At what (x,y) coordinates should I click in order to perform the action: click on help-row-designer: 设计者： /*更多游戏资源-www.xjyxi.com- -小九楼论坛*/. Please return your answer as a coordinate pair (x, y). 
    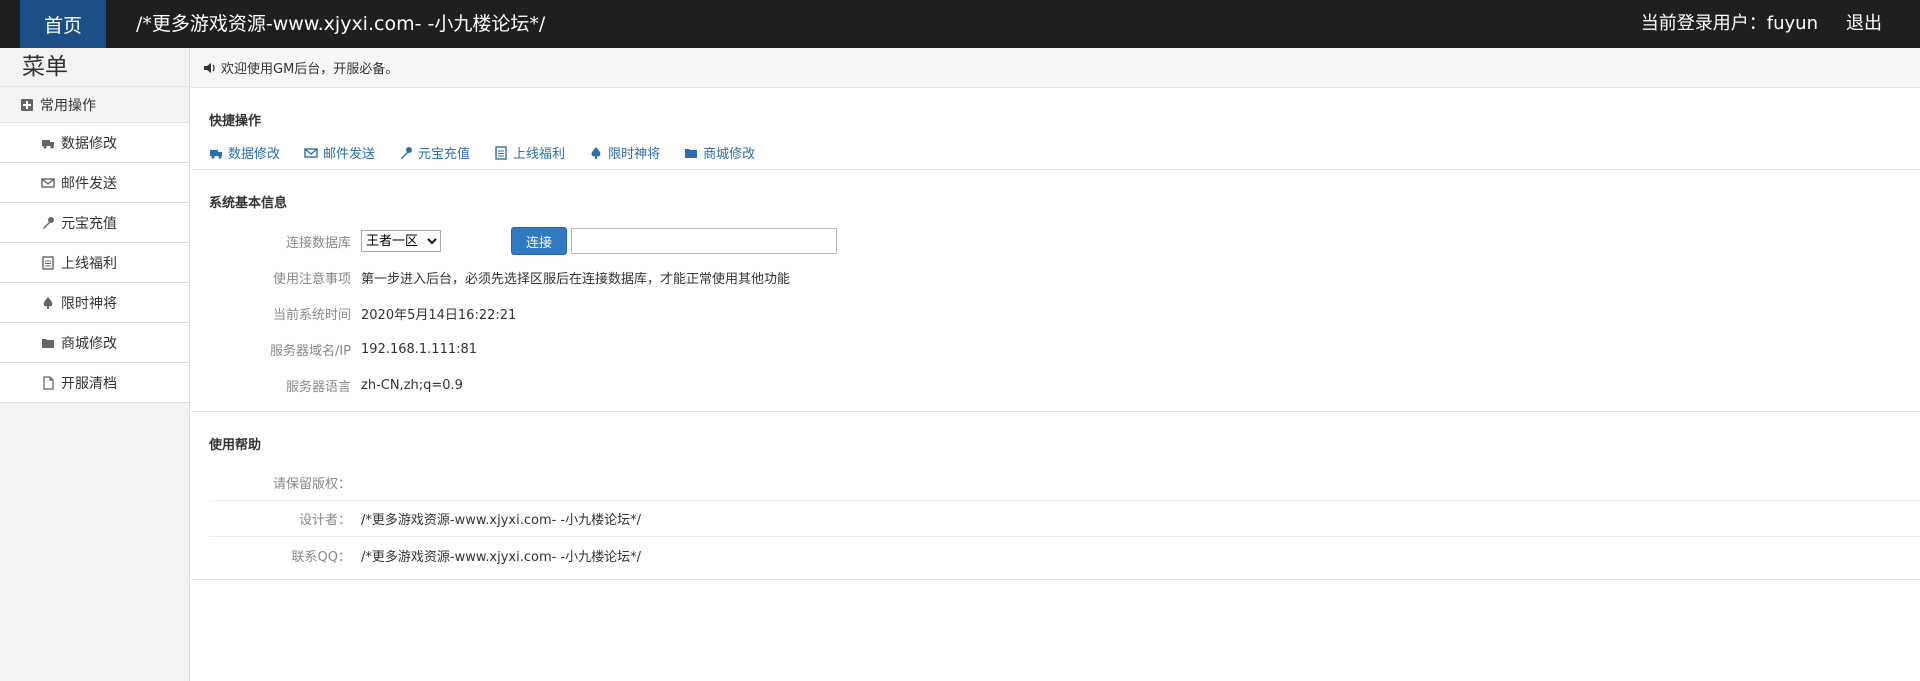
    Looking at the image, I should click on (1064, 519).